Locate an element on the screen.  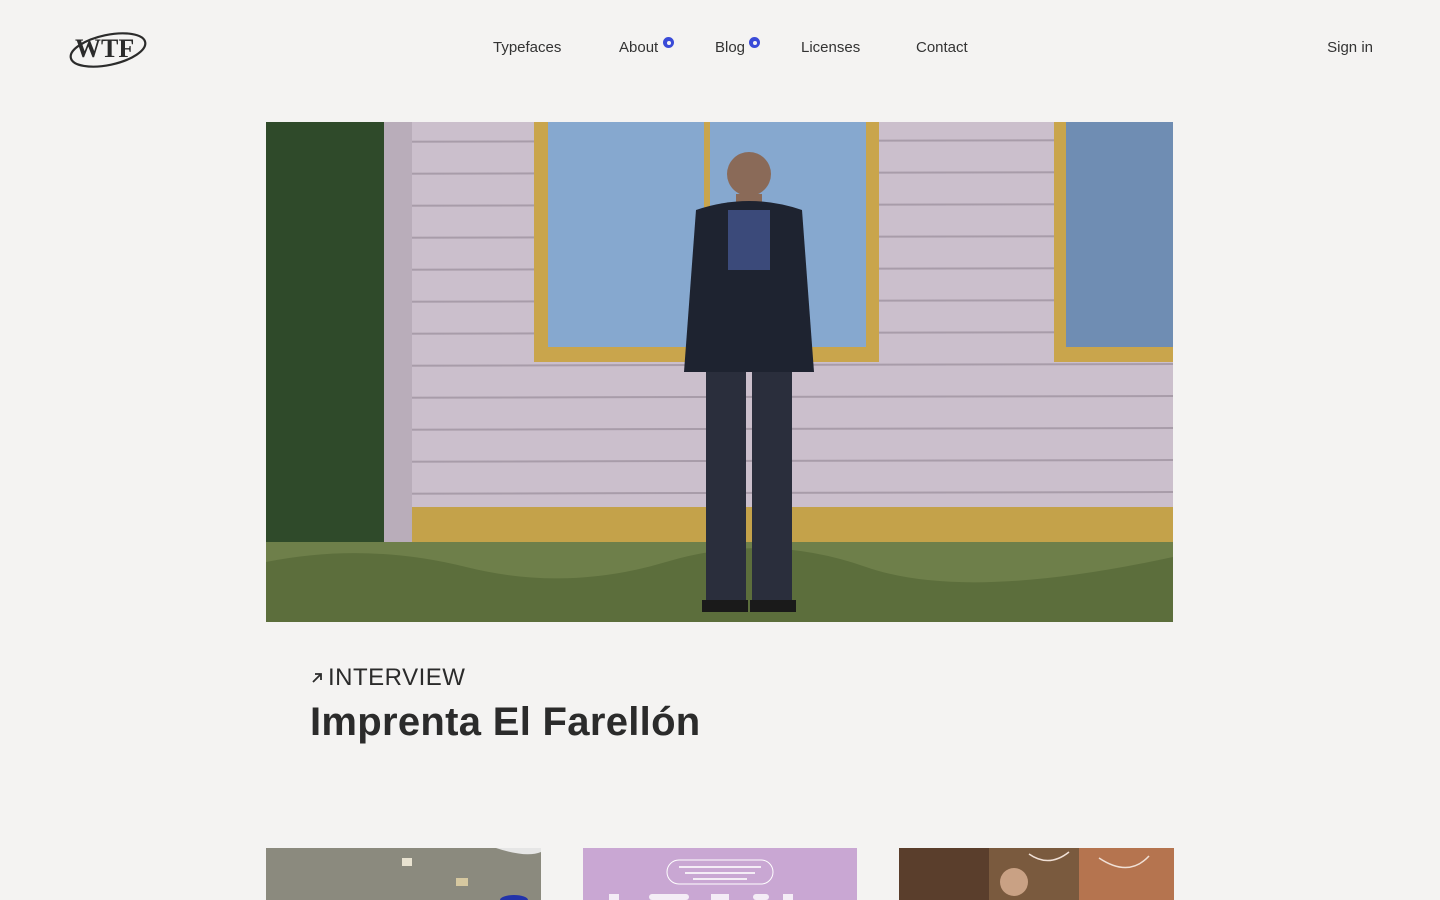
about-new-dot-icon is located at coordinates (668, 42).